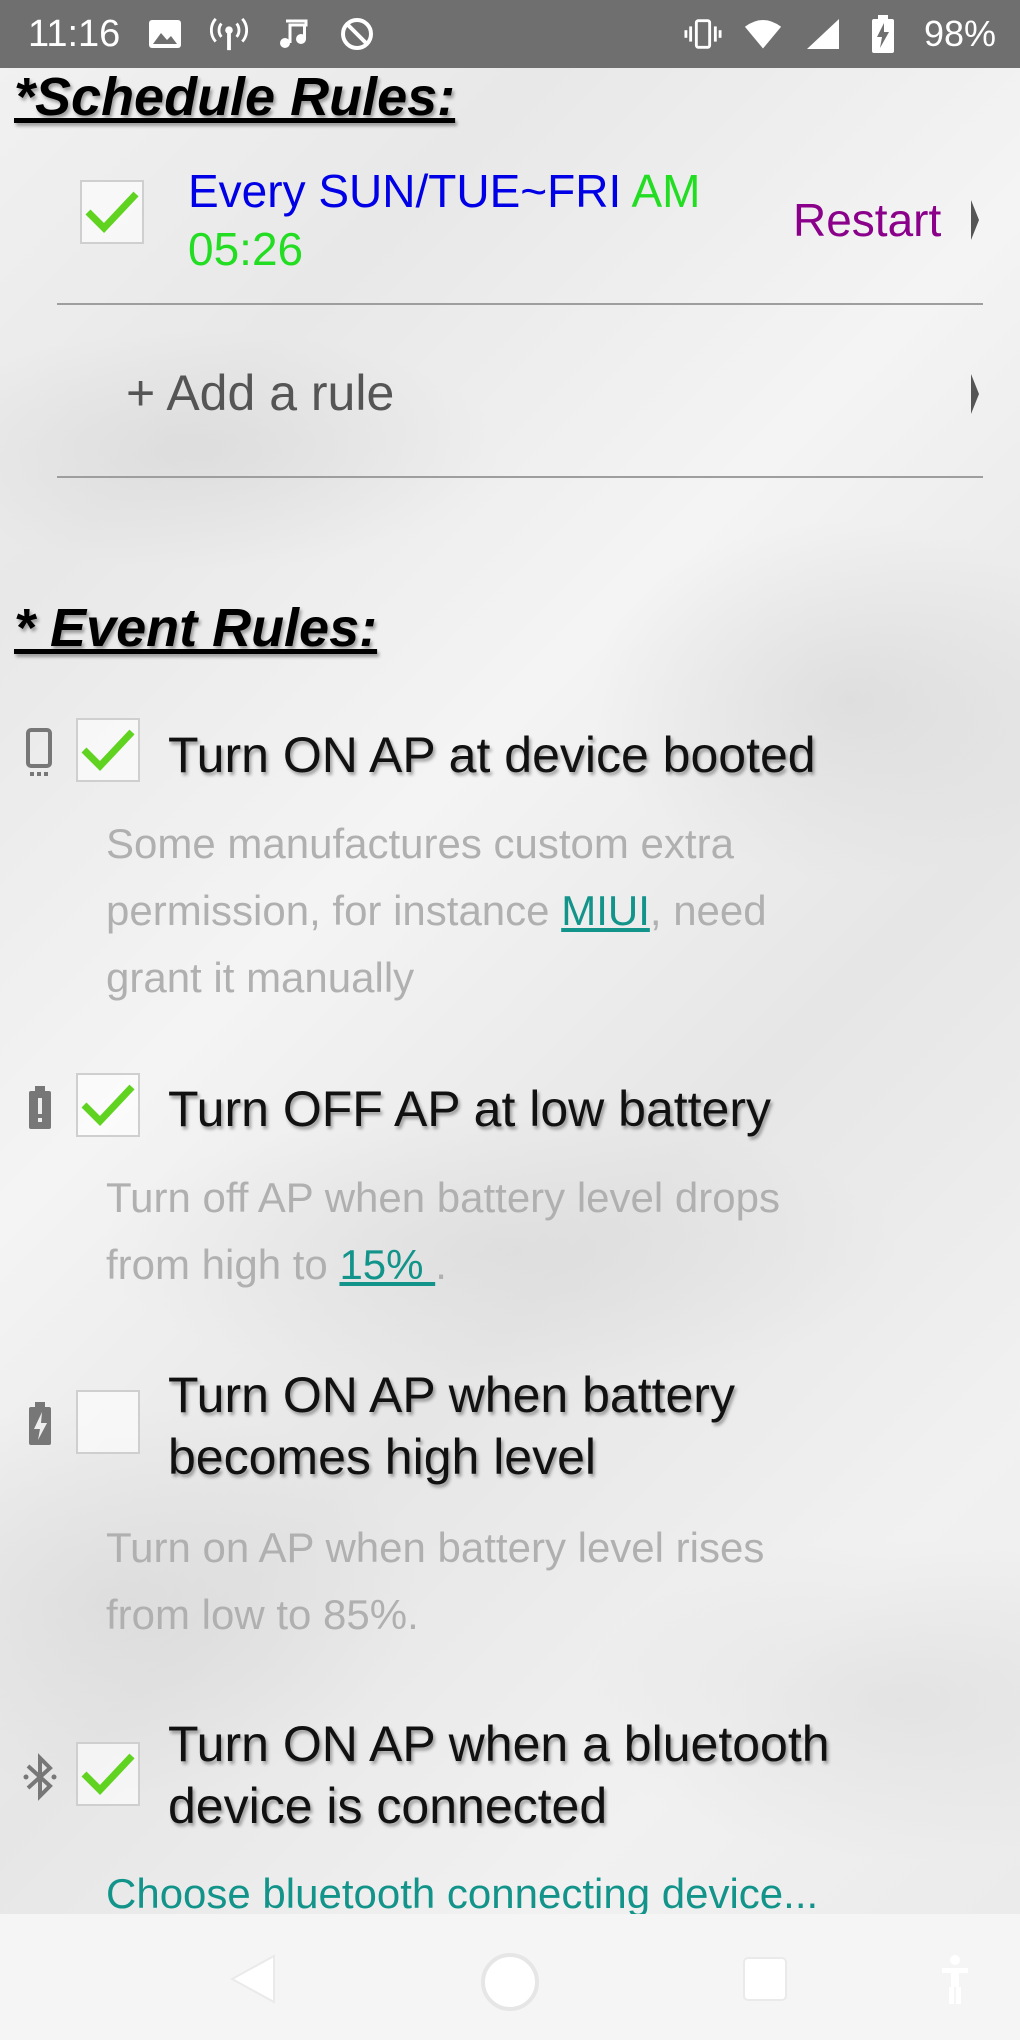  Describe the element at coordinates (605, 910) in the screenshot. I see `miui-link: MIUI` at that location.